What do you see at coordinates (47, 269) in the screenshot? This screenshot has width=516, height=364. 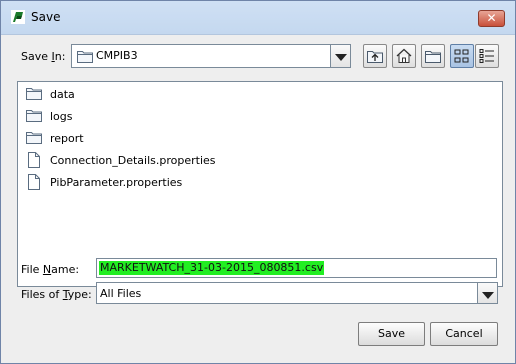 I see `file-name-label-mnemonic: N` at bounding box center [47, 269].